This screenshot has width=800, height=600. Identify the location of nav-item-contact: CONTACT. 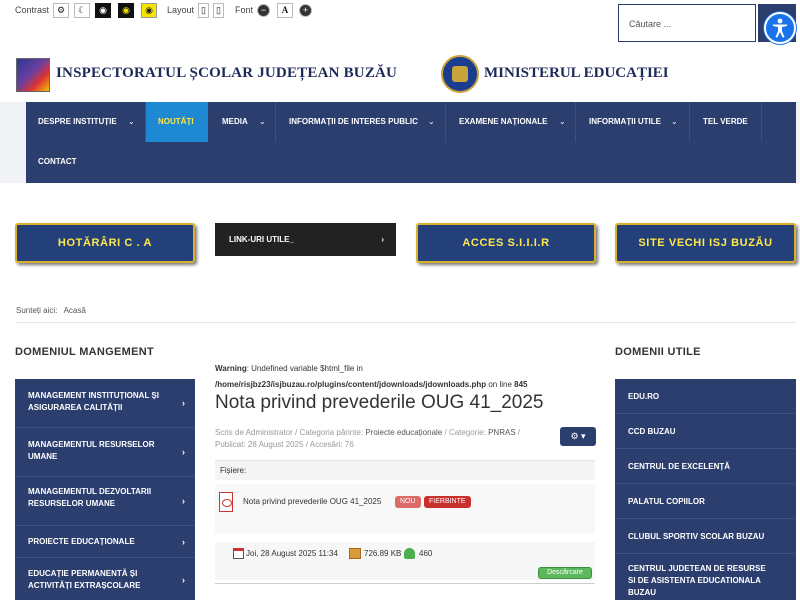
(71, 162).